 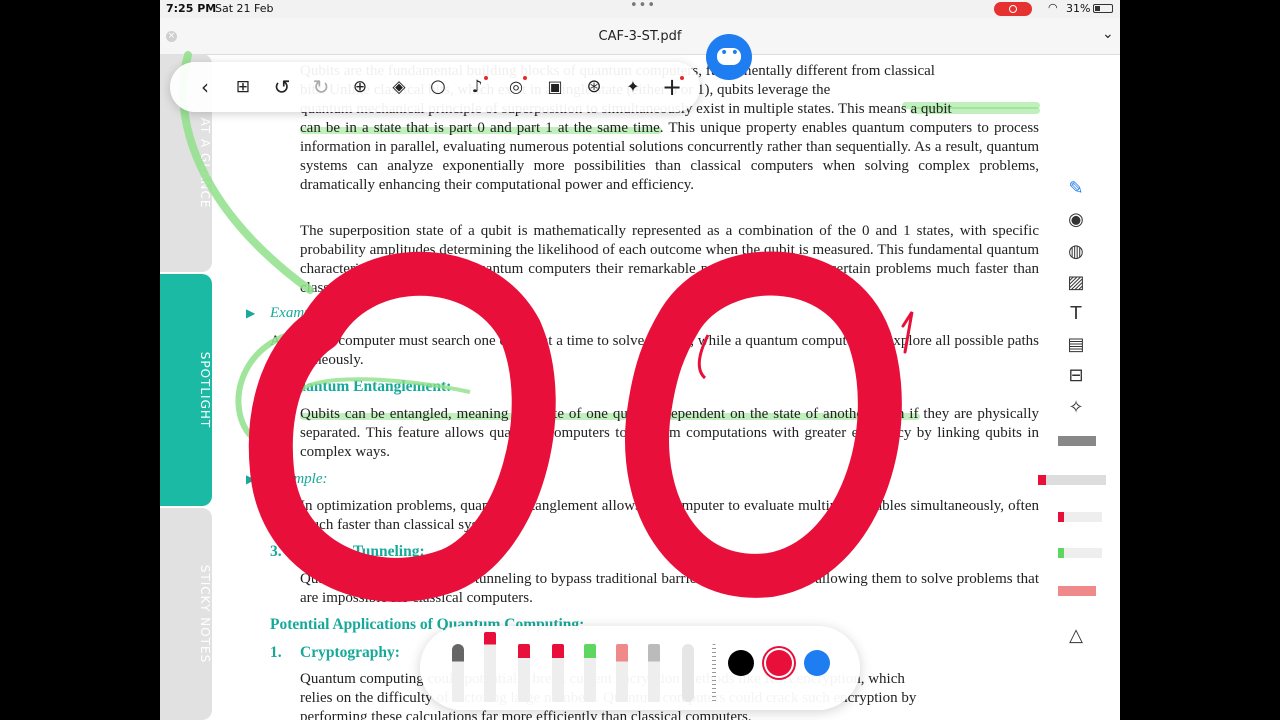 I want to click on chat-assistant-icon, so click(x=729, y=57).